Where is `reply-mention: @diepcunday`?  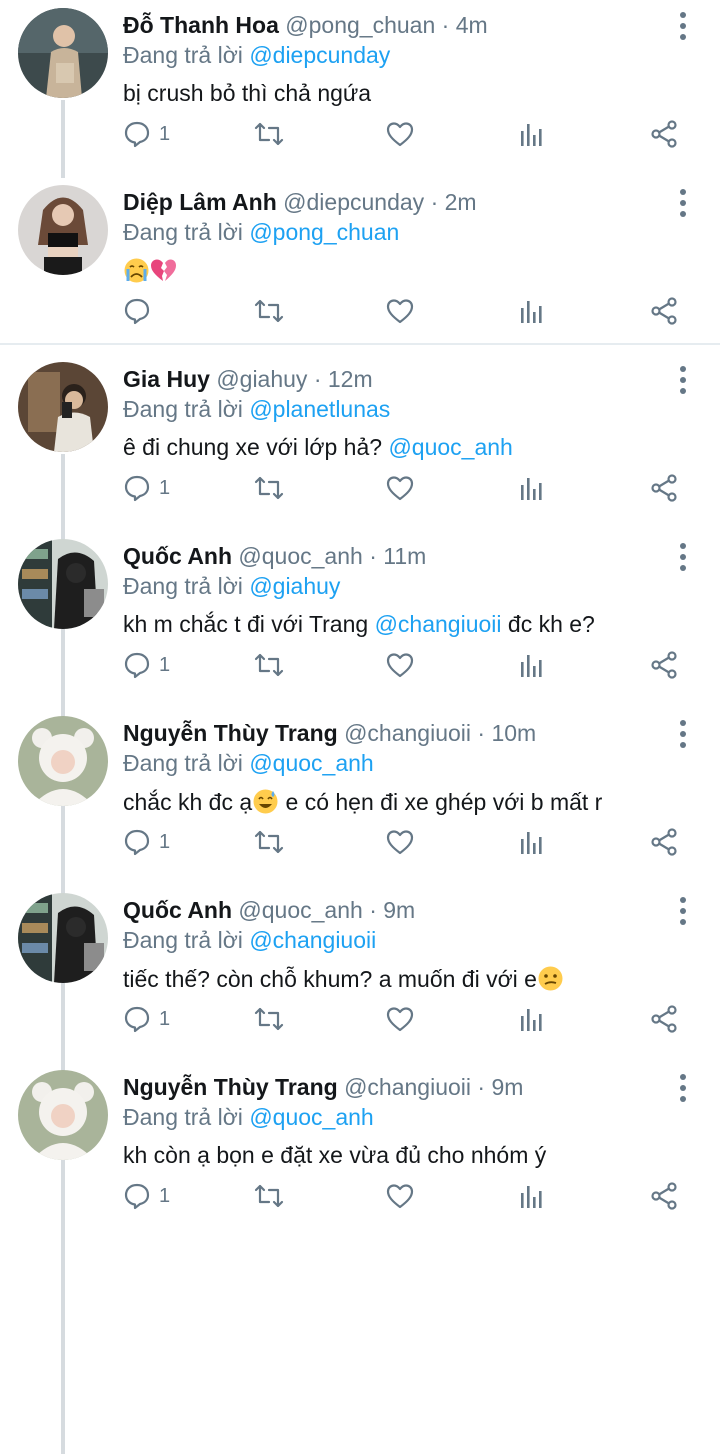 reply-mention: @diepcunday is located at coordinates (319, 55).